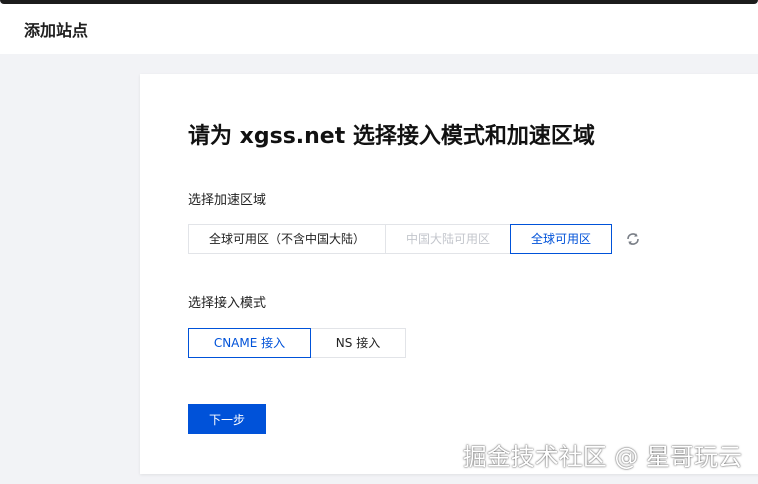 Image resolution: width=758 pixels, height=484 pixels. Describe the element at coordinates (379, 29) in the screenshot. I see `page-header: 添加站点` at that location.